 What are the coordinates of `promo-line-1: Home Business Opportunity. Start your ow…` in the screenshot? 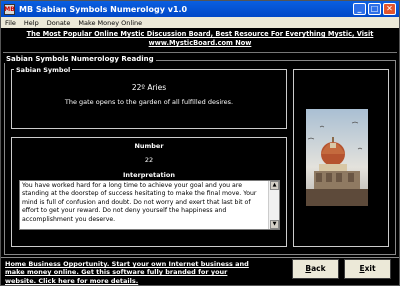 It's located at (145, 264).